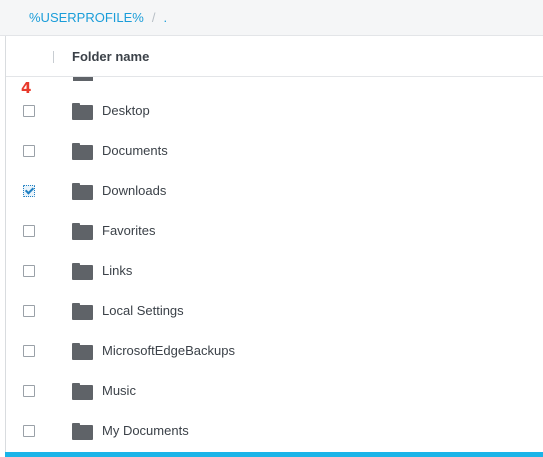 Image resolution: width=543 pixels, height=457 pixels. I want to click on list-item: MicrosoftEdgeBackups, so click(274, 351).